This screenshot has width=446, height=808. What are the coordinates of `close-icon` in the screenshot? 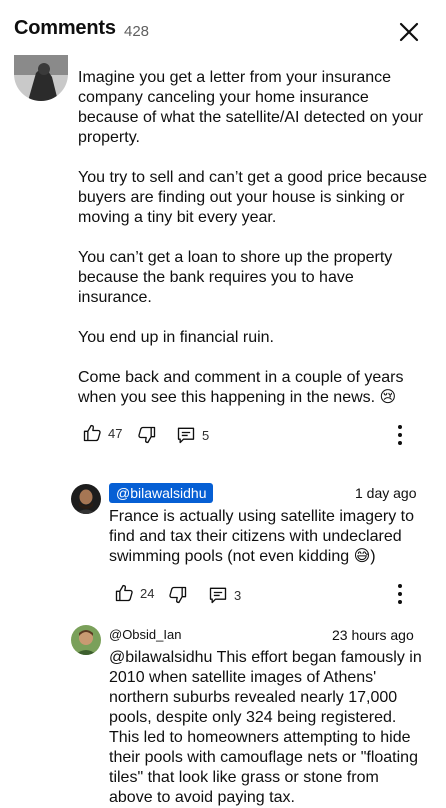 It's located at (409, 32).